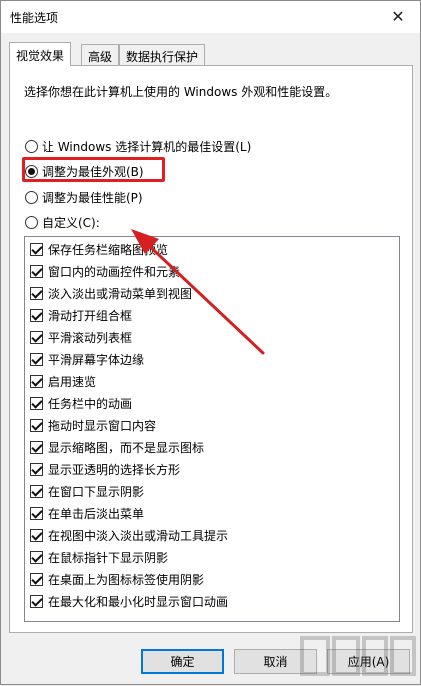  What do you see at coordinates (92, 197) in the screenshot?
I see `radio-label: 调整为最佳性能(P)` at bounding box center [92, 197].